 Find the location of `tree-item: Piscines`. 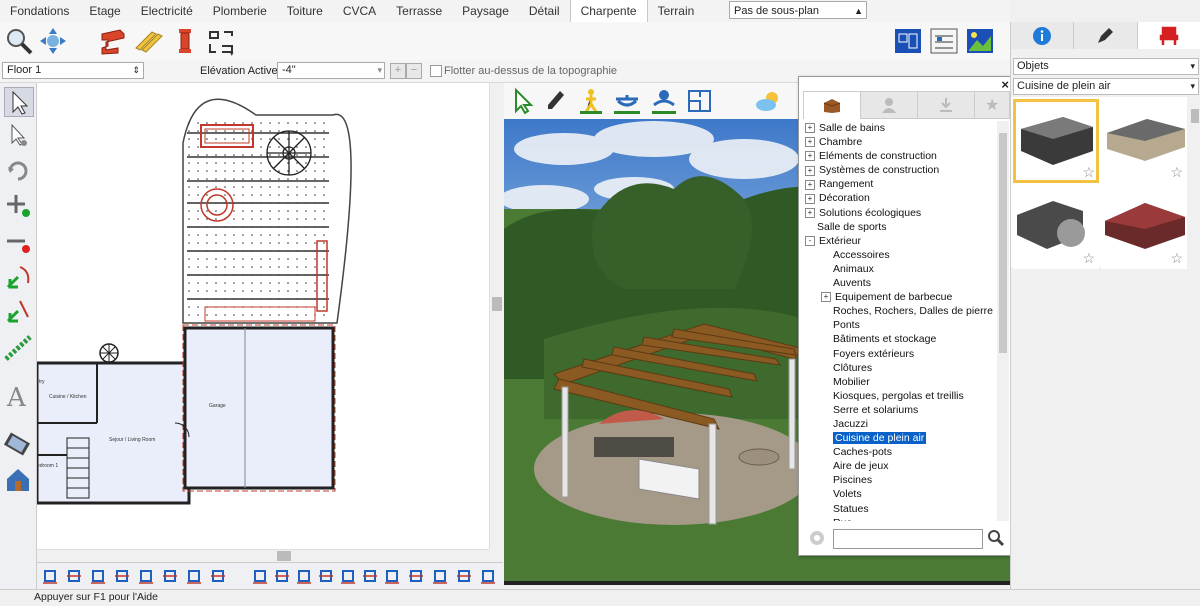

tree-item: Piscines is located at coordinates (899, 480).